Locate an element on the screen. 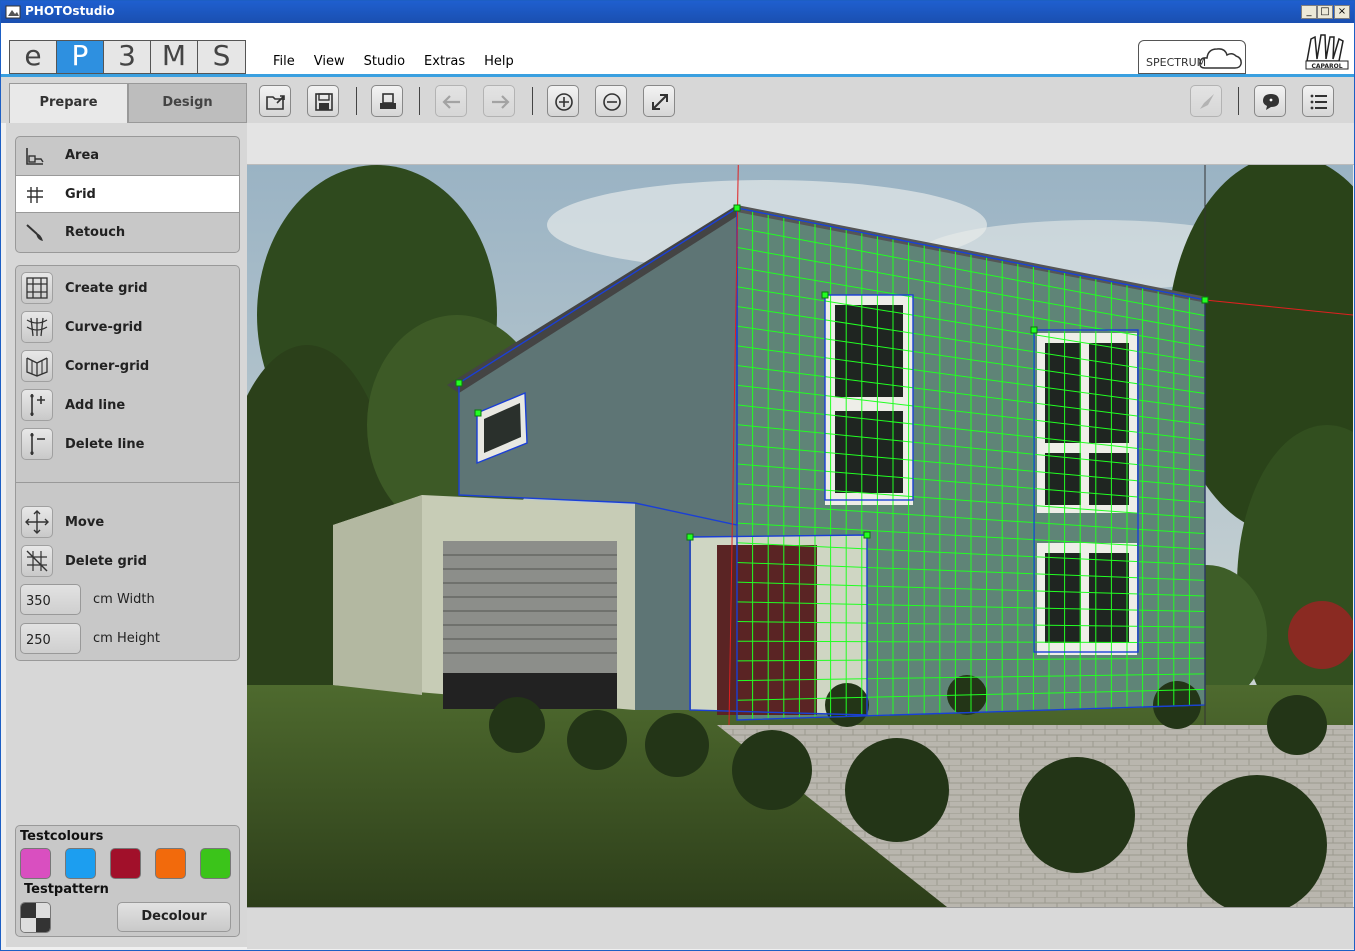 Image resolution: width=1355 pixels, height=951 pixels. mode-grid-label: Grid is located at coordinates (80, 194).